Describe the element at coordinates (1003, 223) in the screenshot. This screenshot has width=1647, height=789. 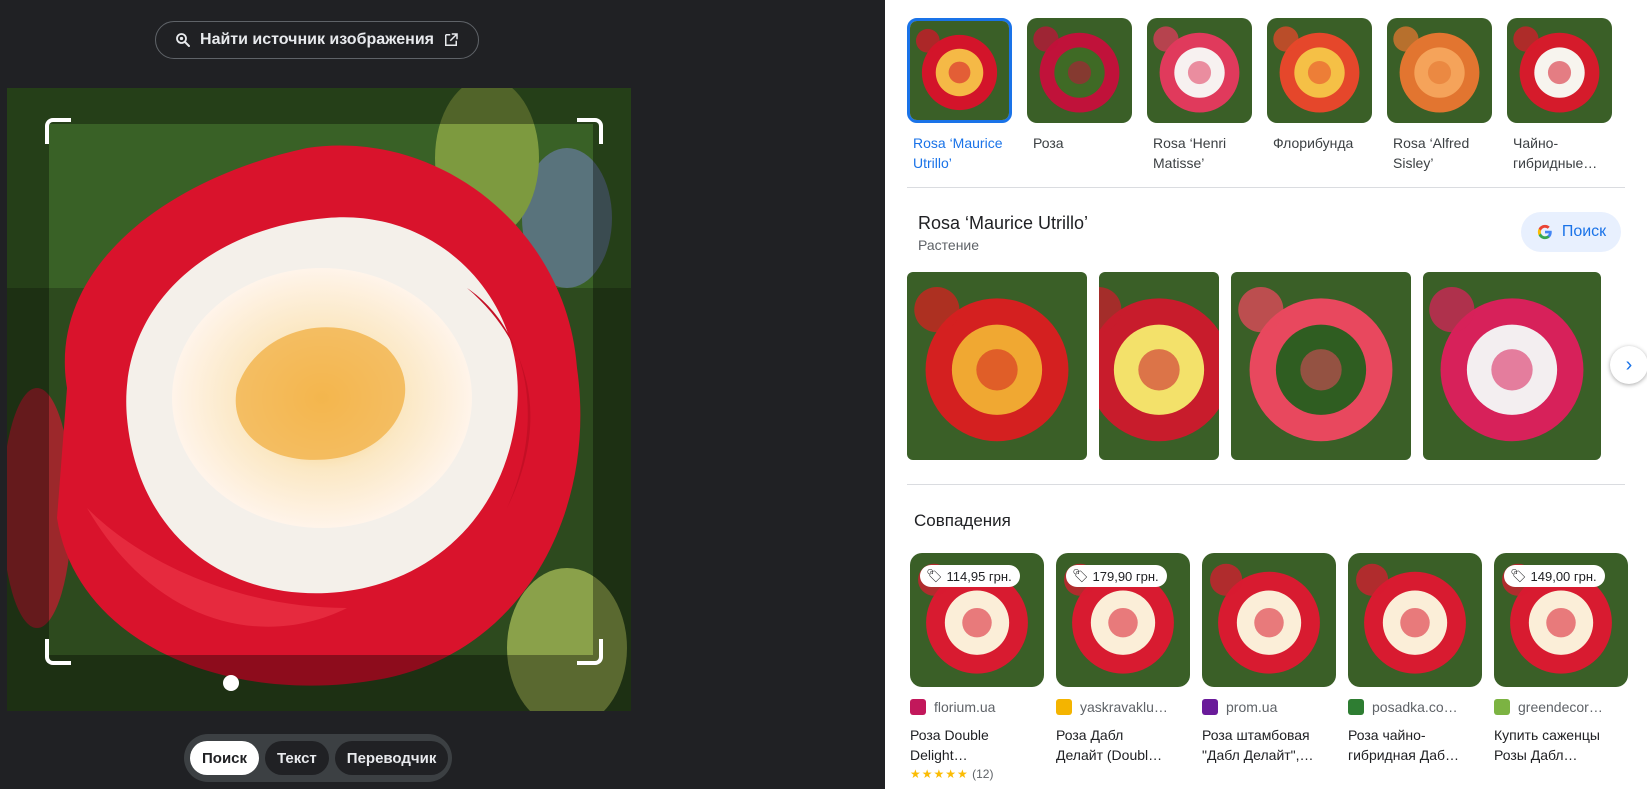
I see `entity-title: Rosa ‘Maurice Utrillo’` at that location.